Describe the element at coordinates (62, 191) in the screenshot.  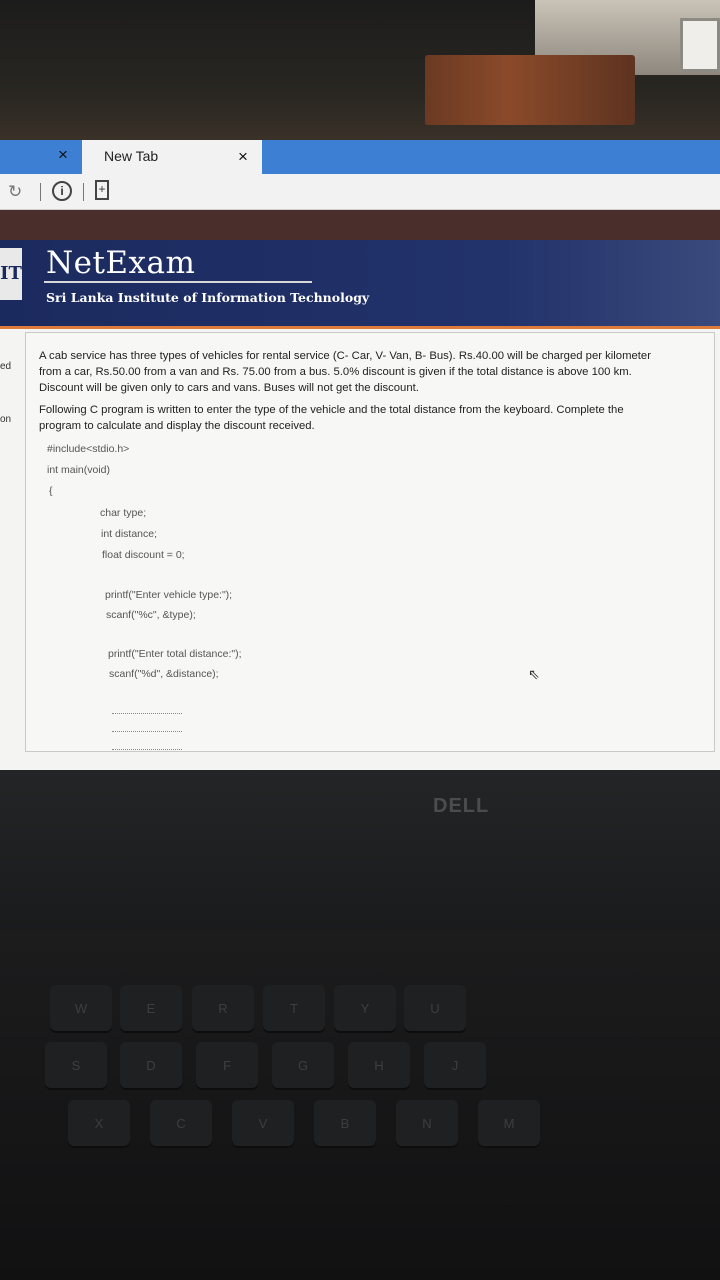
I see `info-icon: i` at that location.